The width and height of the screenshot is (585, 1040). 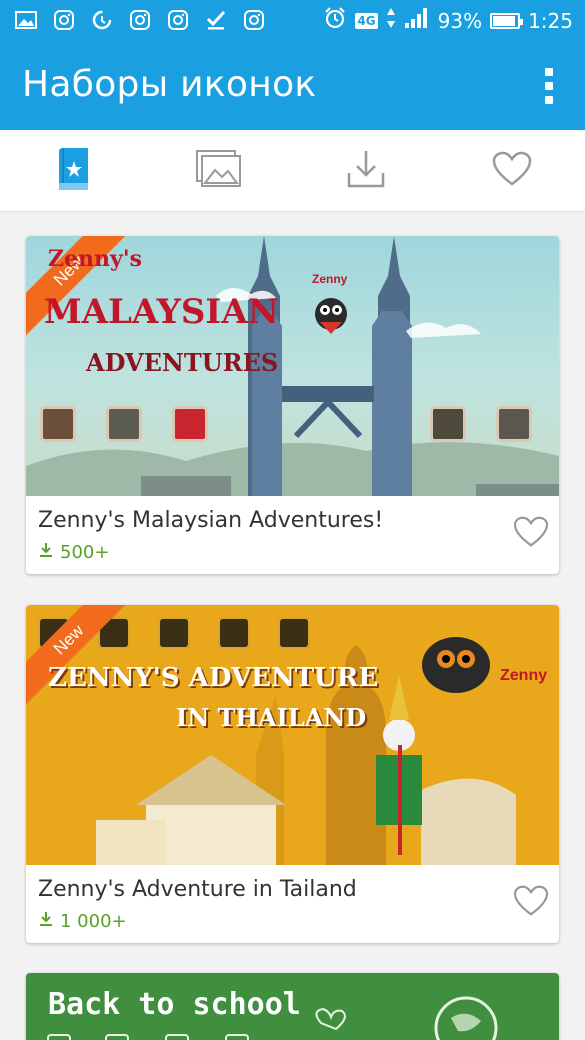 I want to click on banner-title-line3: Adventures, so click(x=182, y=362).